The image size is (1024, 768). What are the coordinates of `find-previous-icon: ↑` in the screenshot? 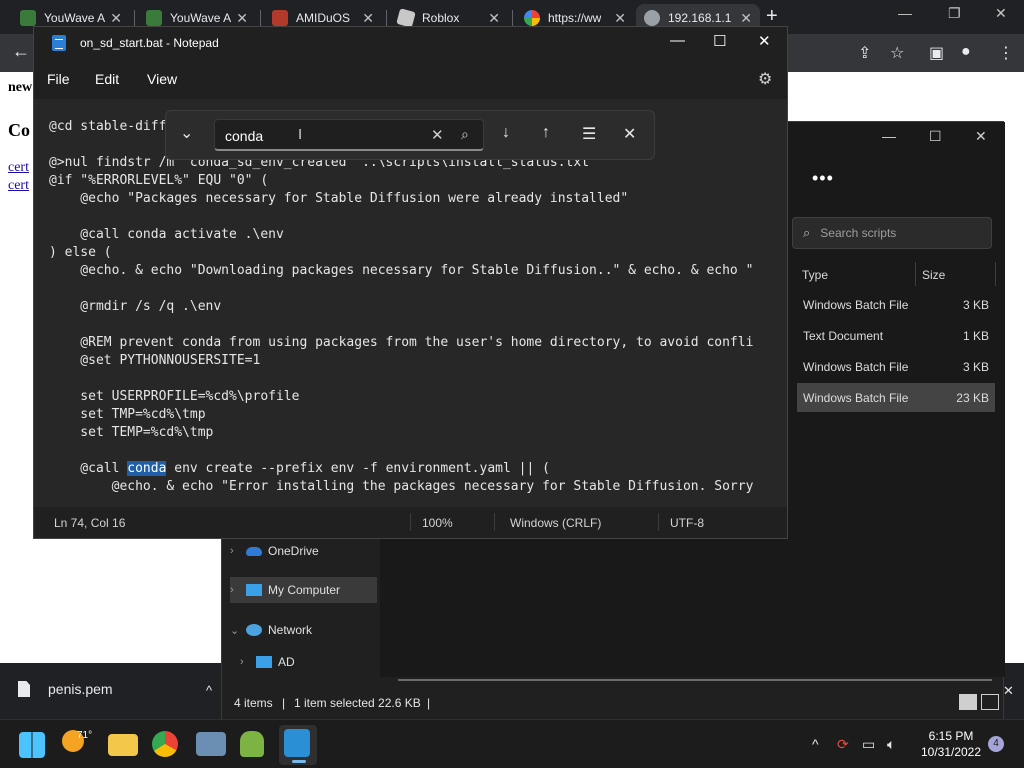 It's located at (546, 133).